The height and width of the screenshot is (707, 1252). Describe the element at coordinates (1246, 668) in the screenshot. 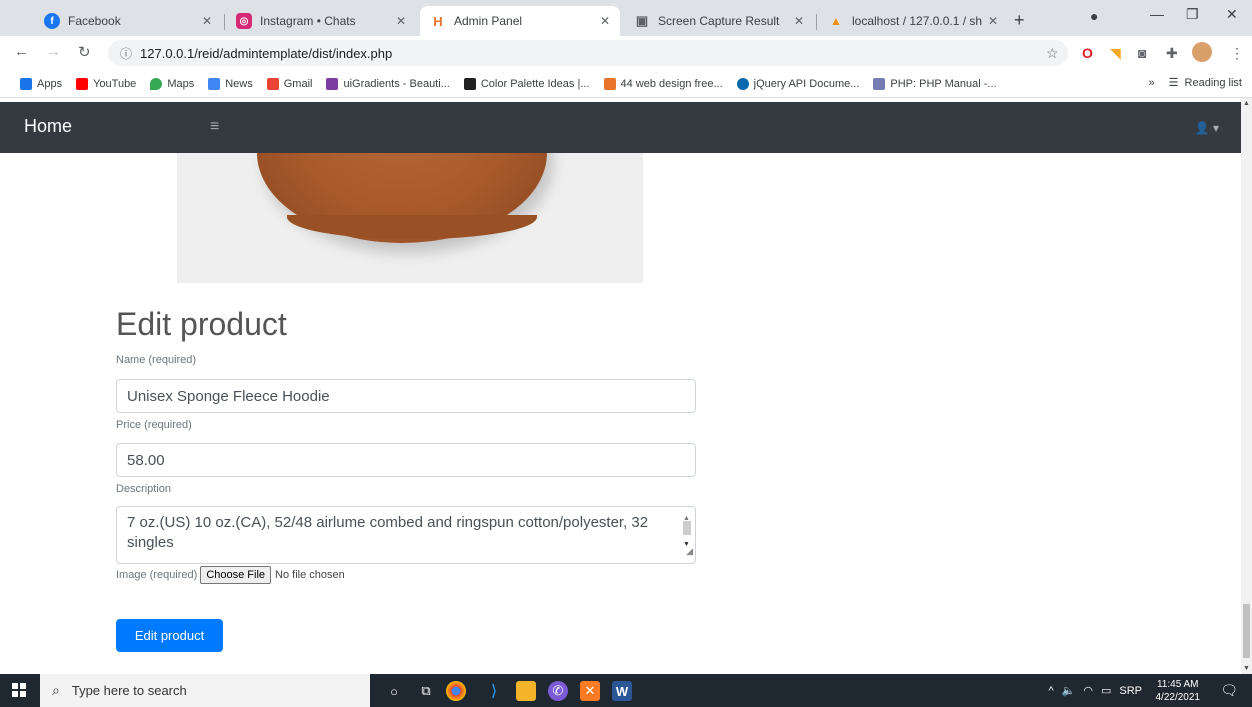

I see `scroll-down-icon: ▼` at that location.